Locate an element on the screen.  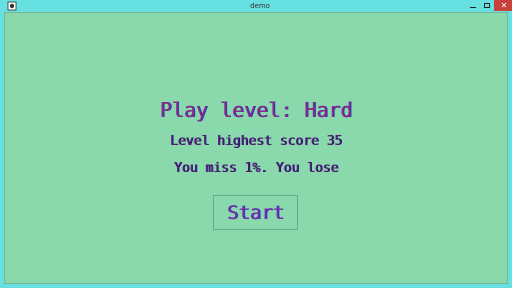
start-button-label: Start is located at coordinates (255, 212).